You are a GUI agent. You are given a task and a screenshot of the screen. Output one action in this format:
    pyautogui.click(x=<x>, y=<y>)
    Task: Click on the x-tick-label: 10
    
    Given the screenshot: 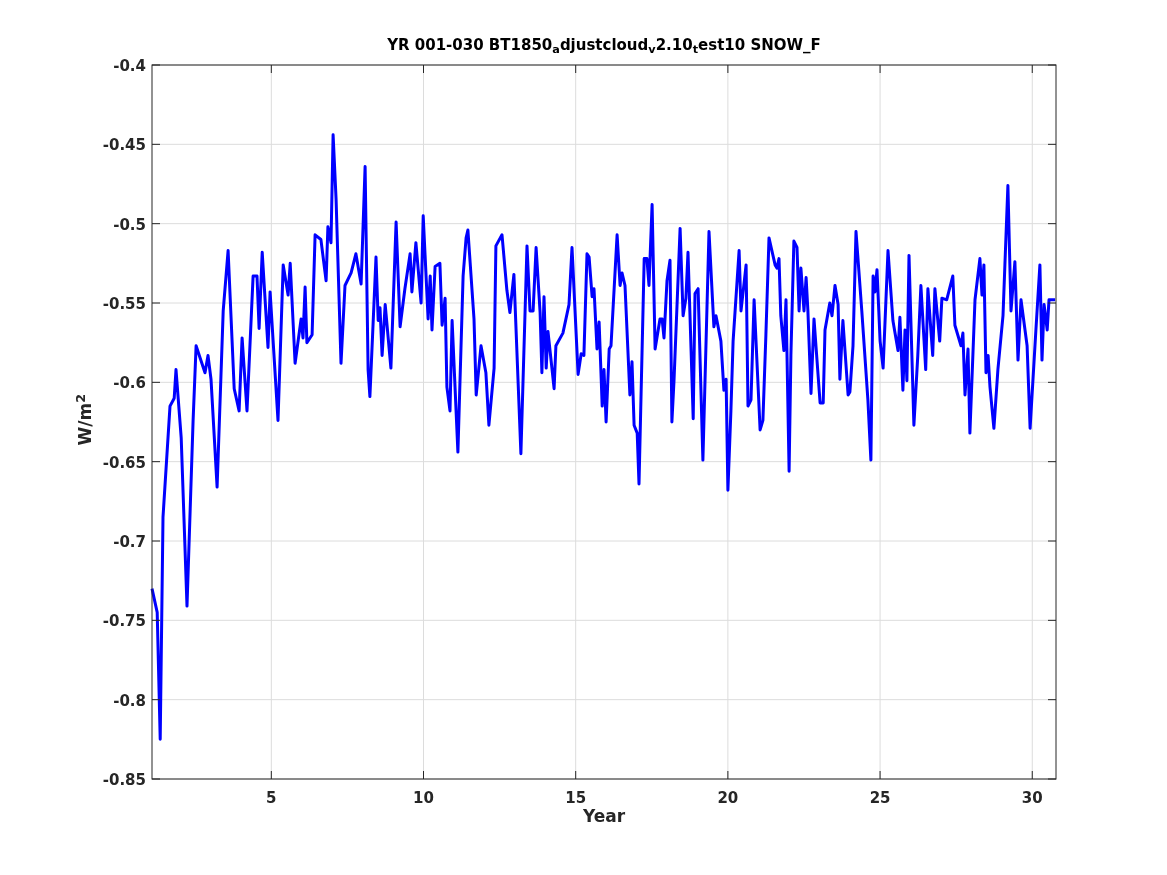 What is the action you would take?
    pyautogui.click(x=423, y=798)
    